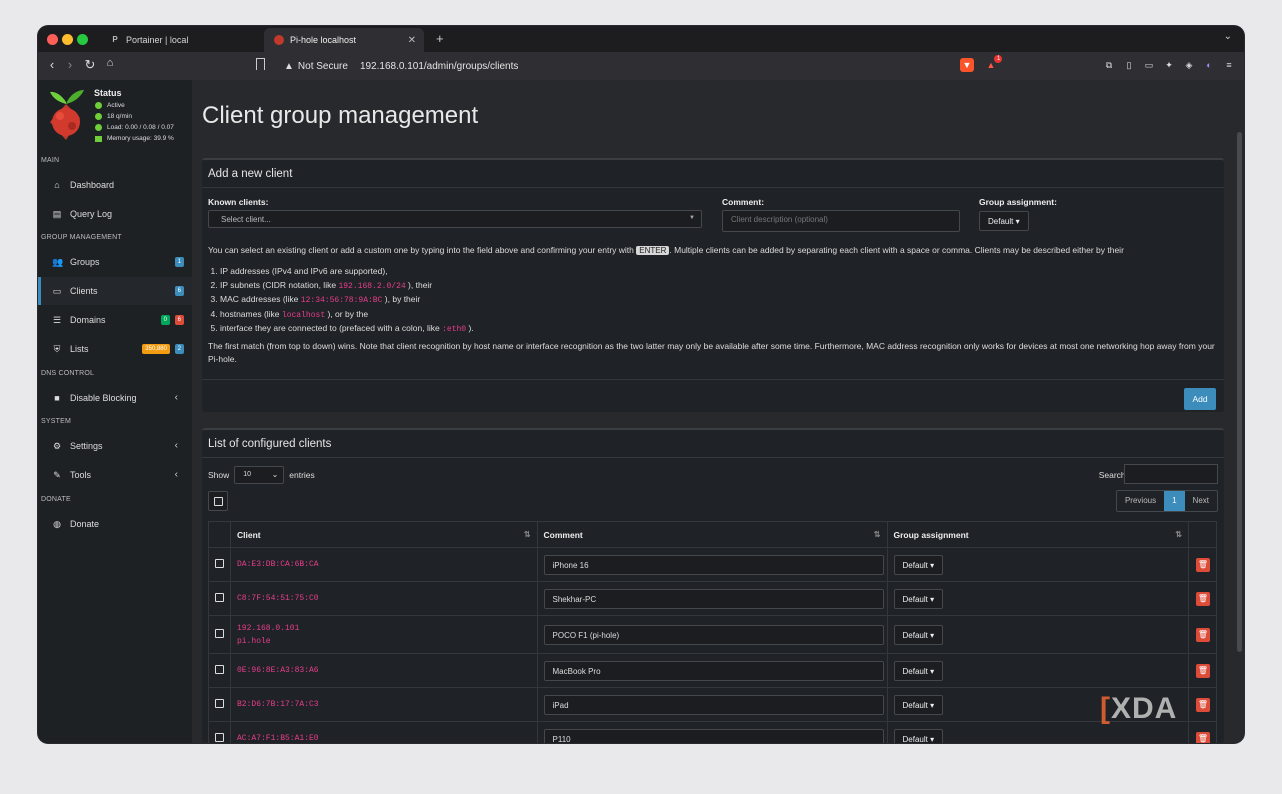 The width and height of the screenshot is (1282, 794). What do you see at coordinates (713, 187) in the screenshot?
I see `divider` at bounding box center [713, 187].